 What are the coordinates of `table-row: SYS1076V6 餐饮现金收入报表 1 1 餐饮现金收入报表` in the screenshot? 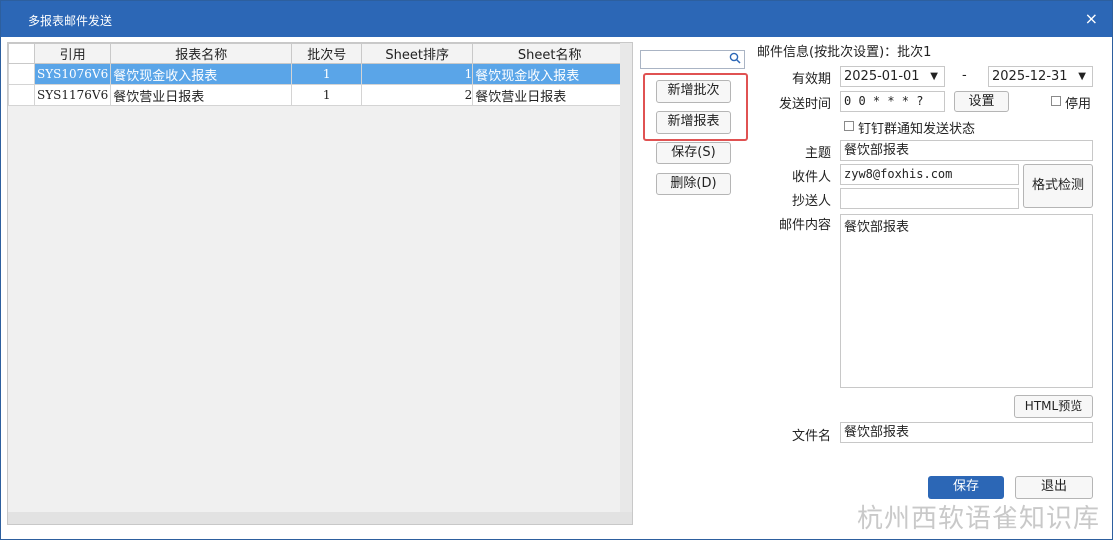 It's located at (318, 74).